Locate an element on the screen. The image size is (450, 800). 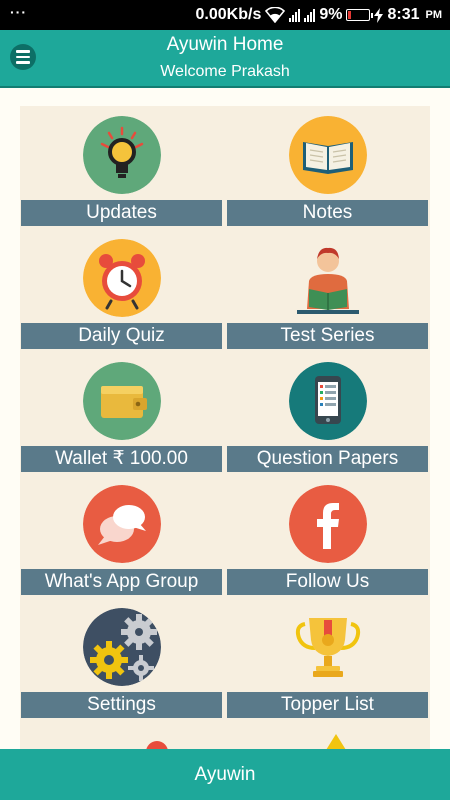
tile-wallet: Wallet ₹ 100.00 is located at coordinates (121, 412).